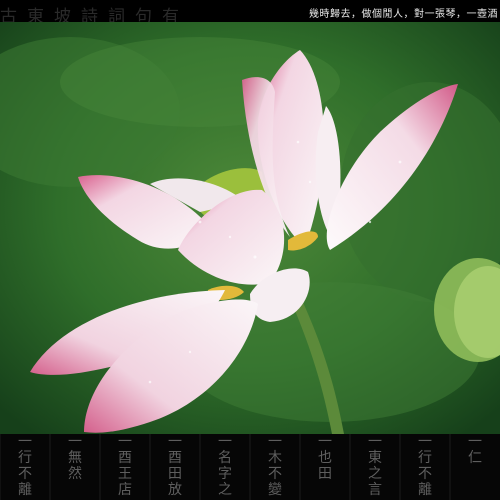  What do you see at coordinates (94, 14) in the screenshot?
I see `background-calligraphy: 古東坡詩詞句有` at bounding box center [94, 14].